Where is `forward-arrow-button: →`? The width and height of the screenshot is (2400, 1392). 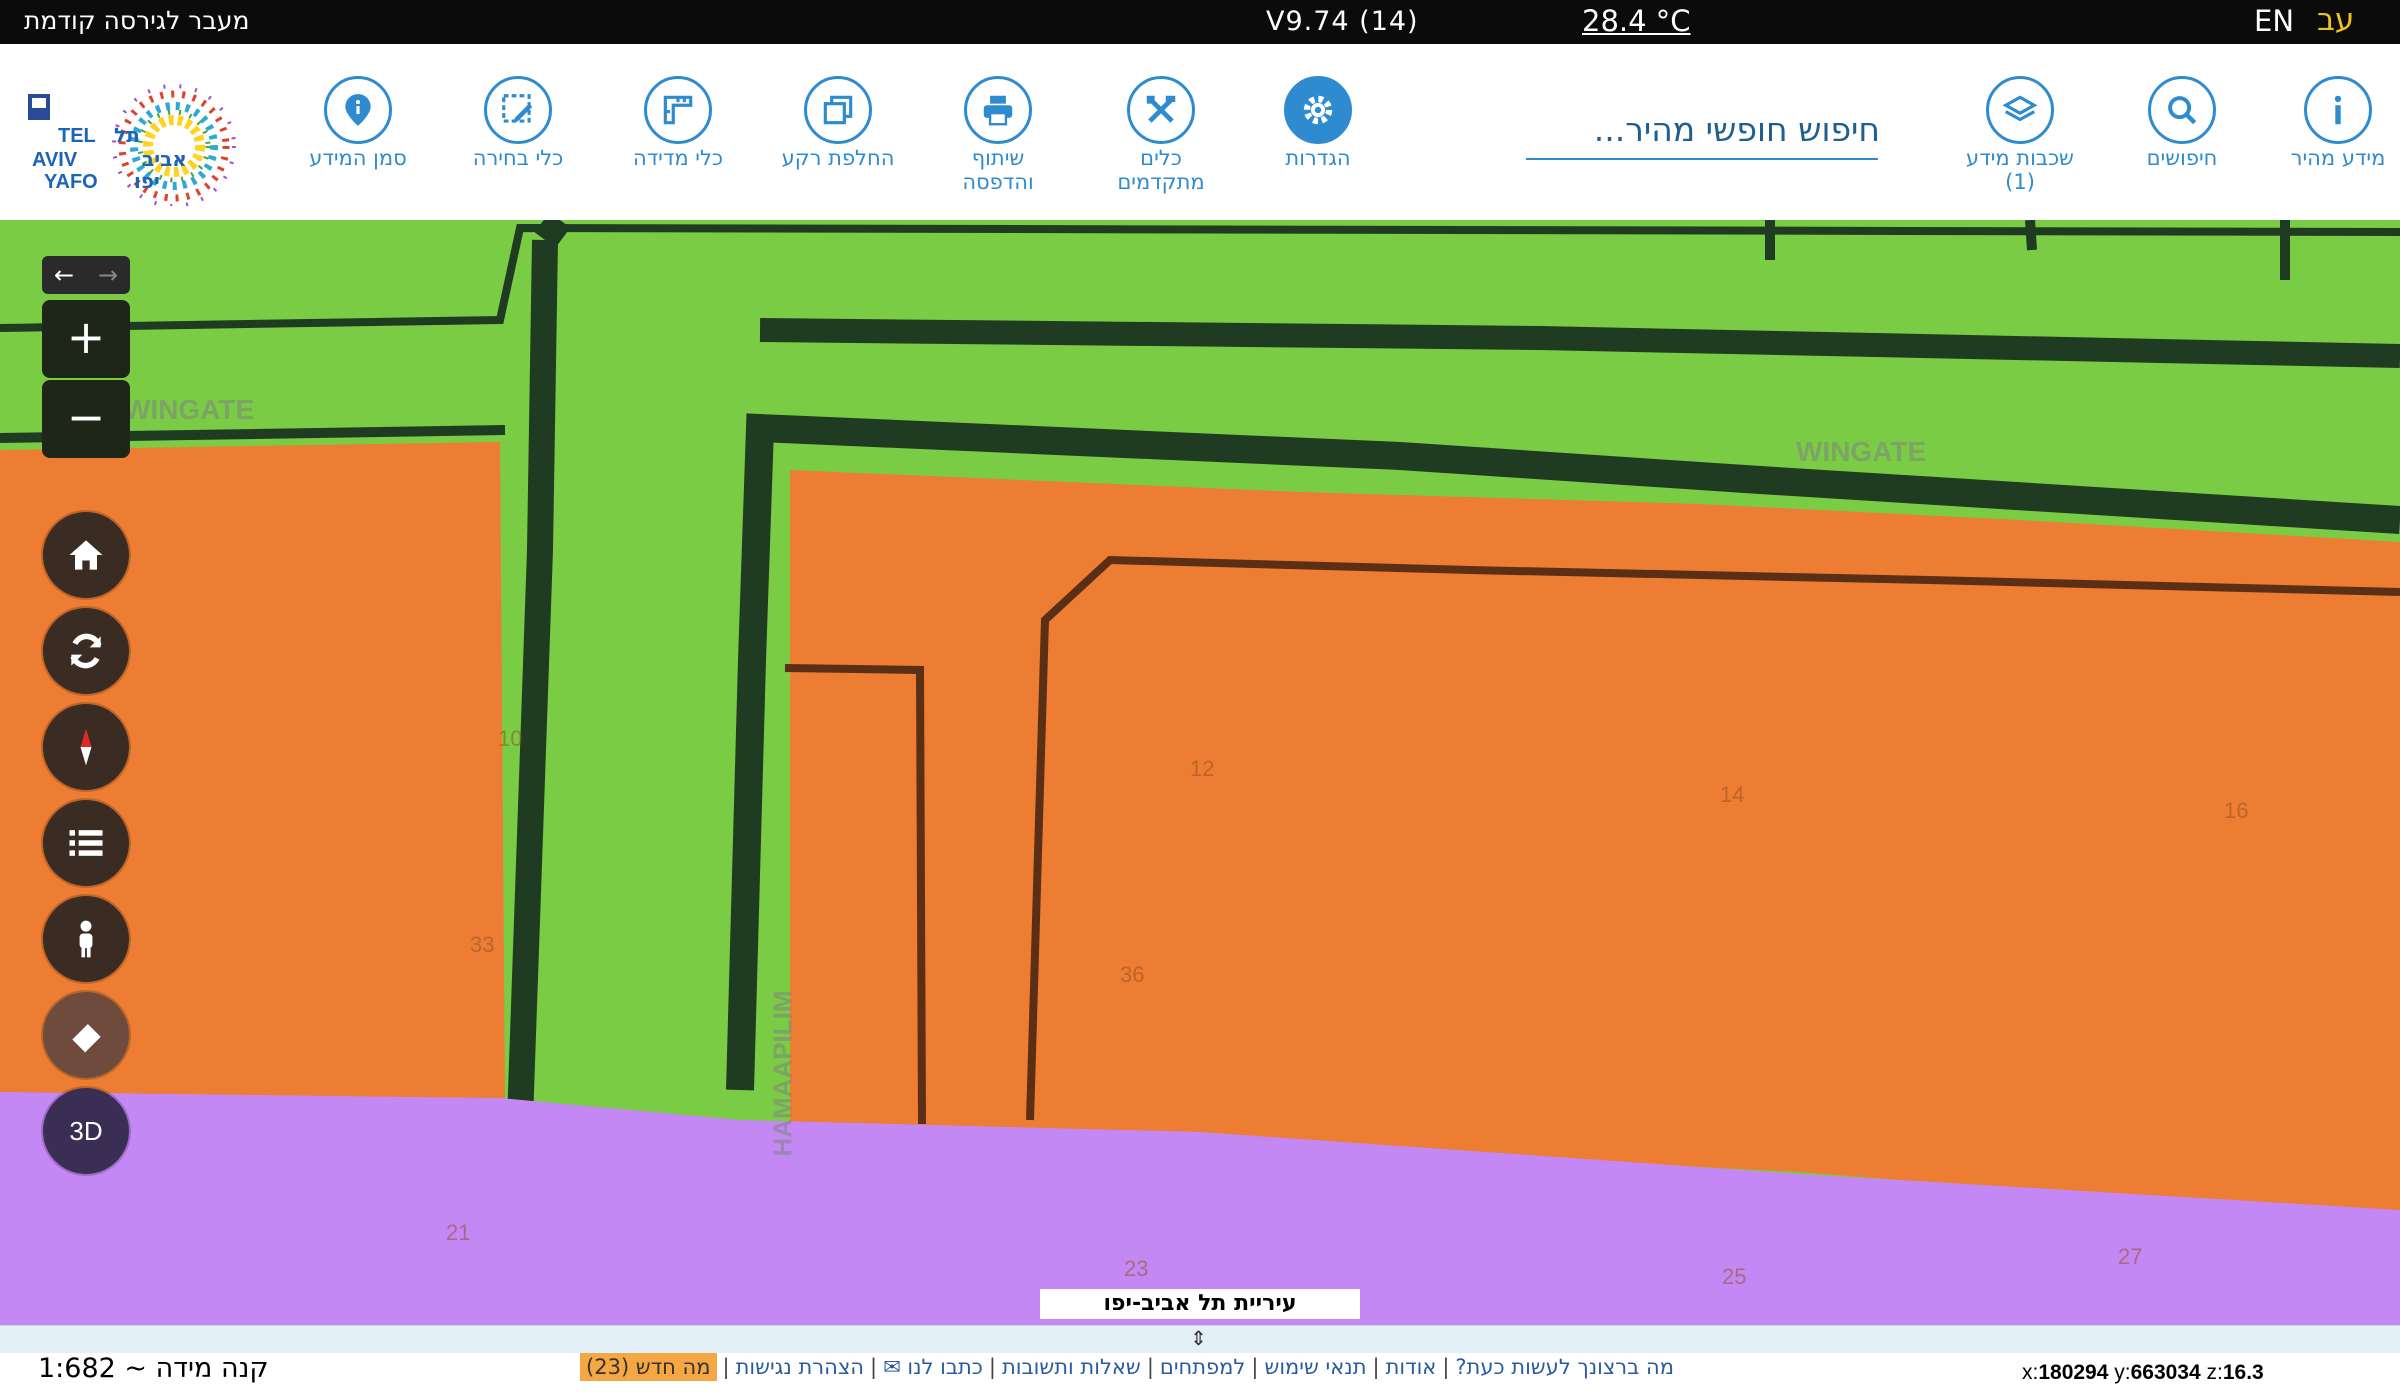 forward-arrow-button: → is located at coordinates (108, 275).